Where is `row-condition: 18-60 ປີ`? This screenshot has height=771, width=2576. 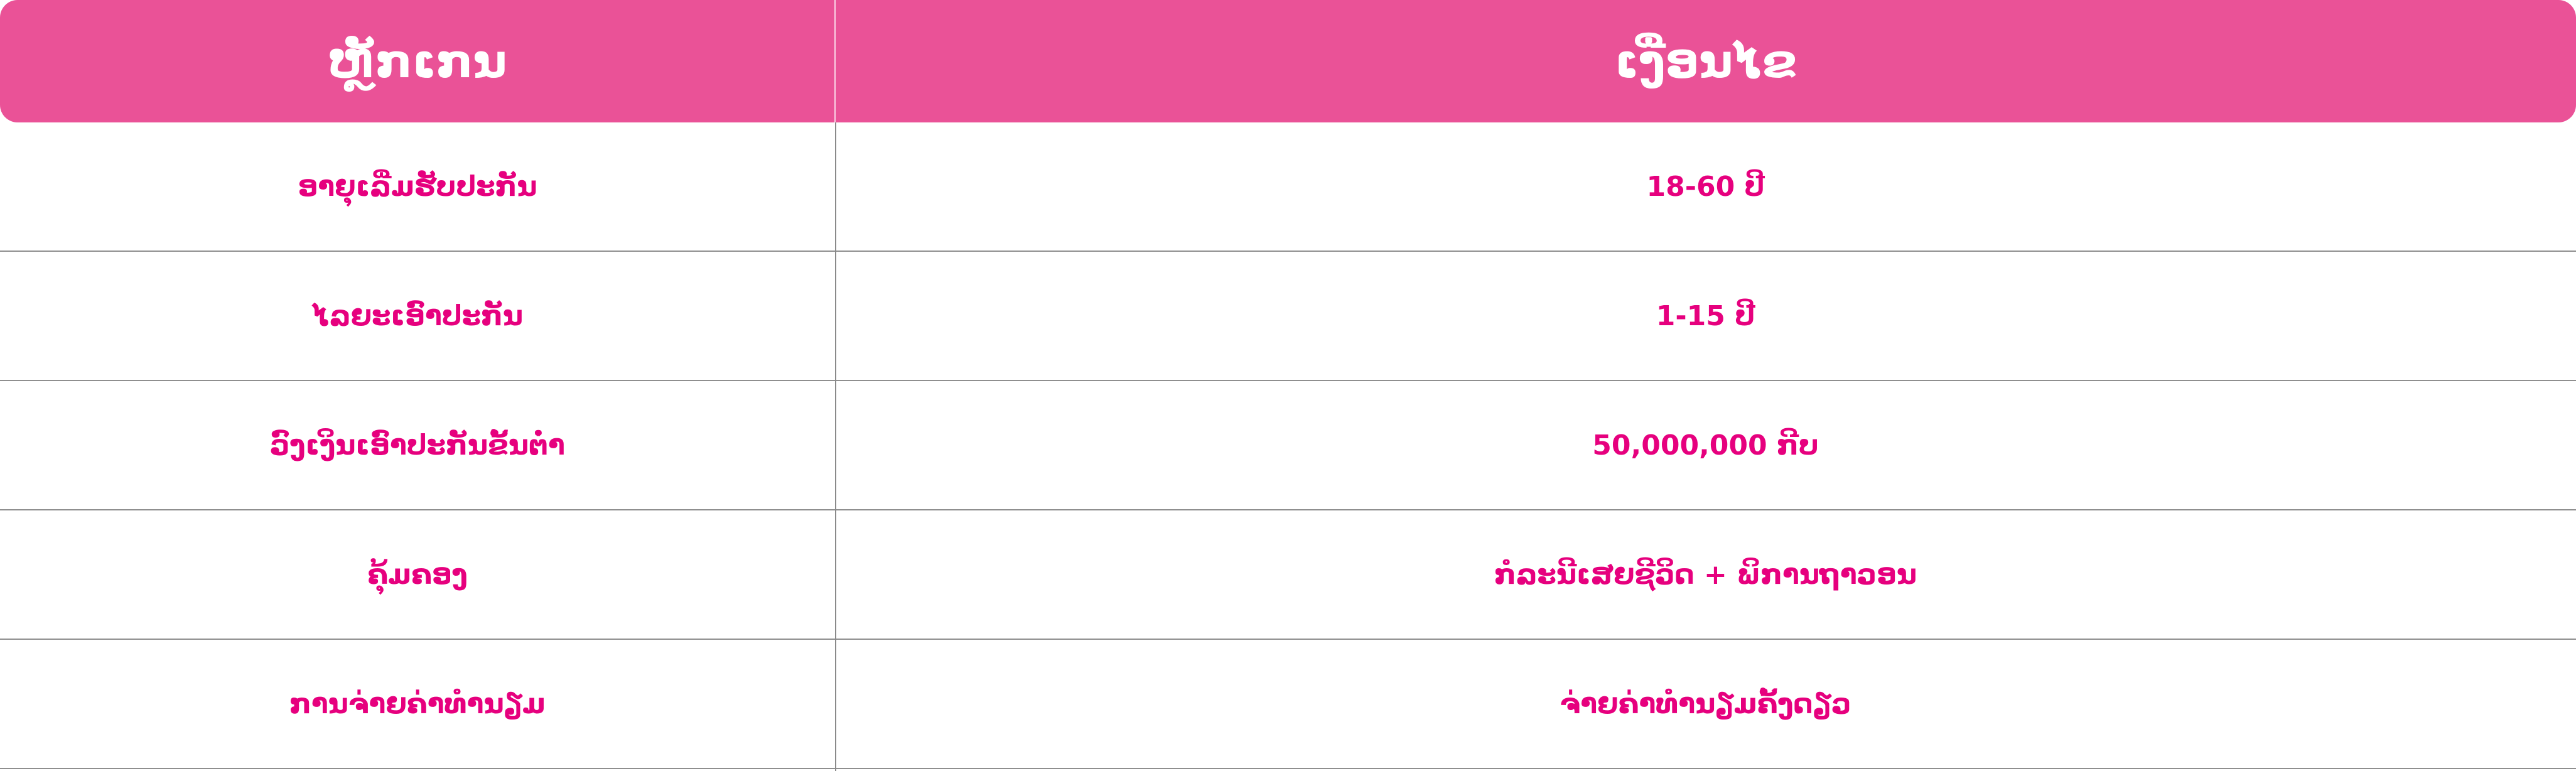 row-condition: 18-60 ປີ is located at coordinates (1705, 186).